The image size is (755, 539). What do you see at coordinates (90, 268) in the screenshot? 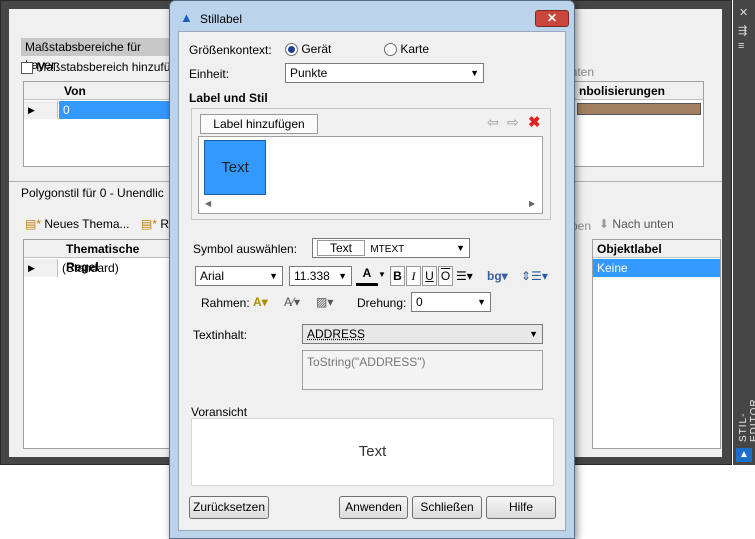
I see `table-row: (Standard)` at bounding box center [90, 268].